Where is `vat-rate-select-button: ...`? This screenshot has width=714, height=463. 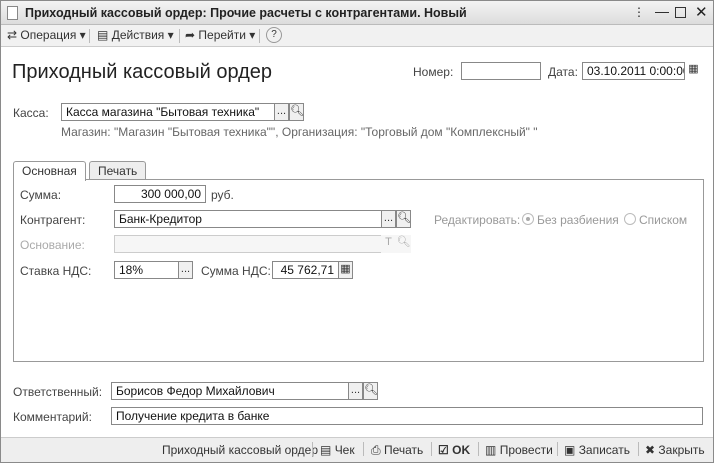
vat-rate-select-button: ... is located at coordinates (185, 270).